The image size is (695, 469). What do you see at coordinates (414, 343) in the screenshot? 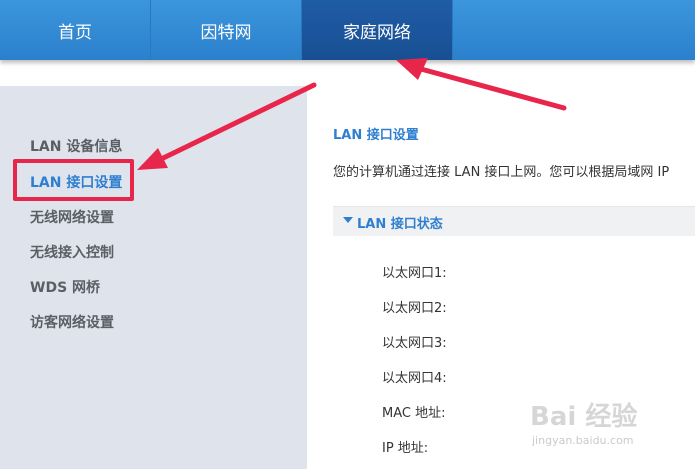
I see `field-label-ethernet-3: 以太网口3:` at bounding box center [414, 343].